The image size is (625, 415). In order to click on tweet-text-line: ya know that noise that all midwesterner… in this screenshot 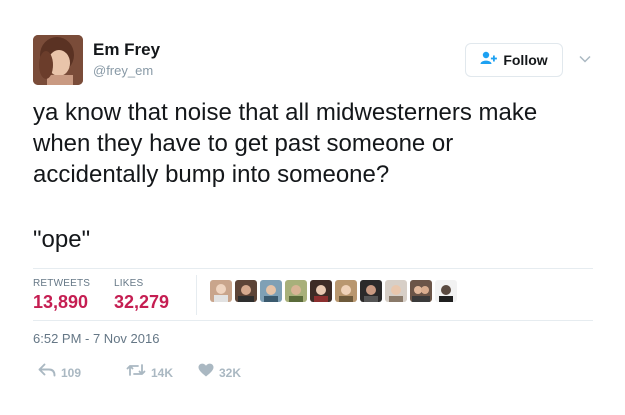, I will do `click(285, 112)`.